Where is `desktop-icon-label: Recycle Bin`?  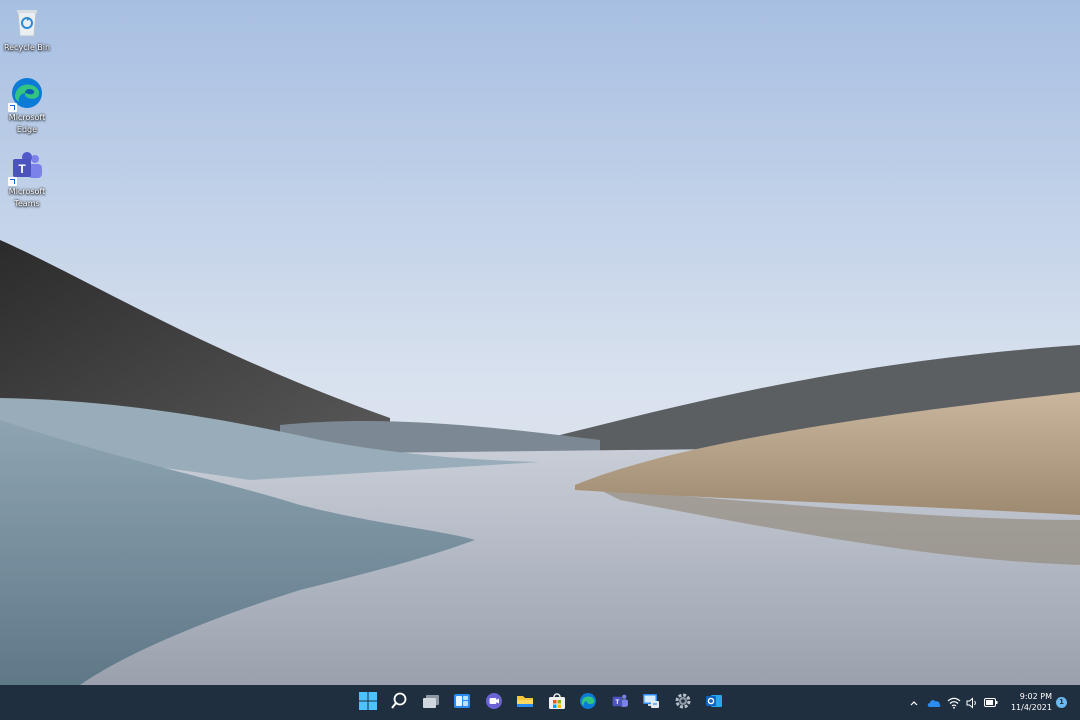 desktop-icon-label: Recycle Bin is located at coordinates (27, 47).